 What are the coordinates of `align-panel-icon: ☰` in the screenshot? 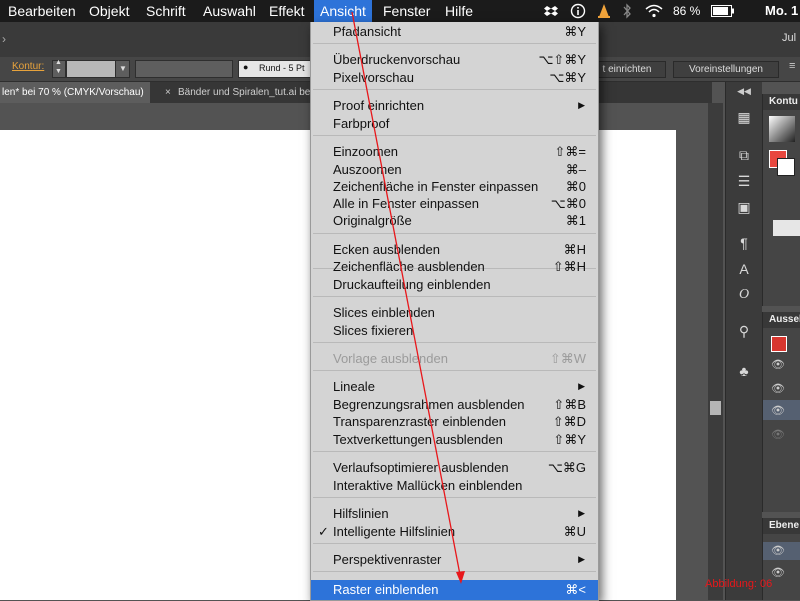 It's located at (744, 181).